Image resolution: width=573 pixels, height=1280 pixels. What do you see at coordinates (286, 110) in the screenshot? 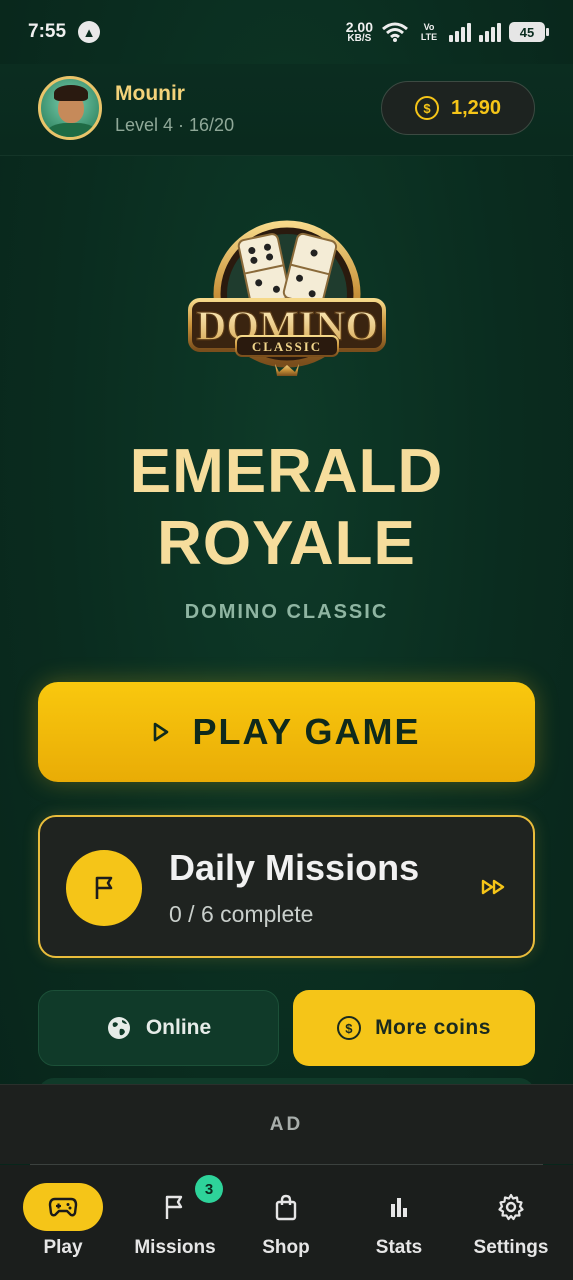
I see `profile-header: Mounir Level 4 · 16/20 $ 1,290` at bounding box center [286, 110].